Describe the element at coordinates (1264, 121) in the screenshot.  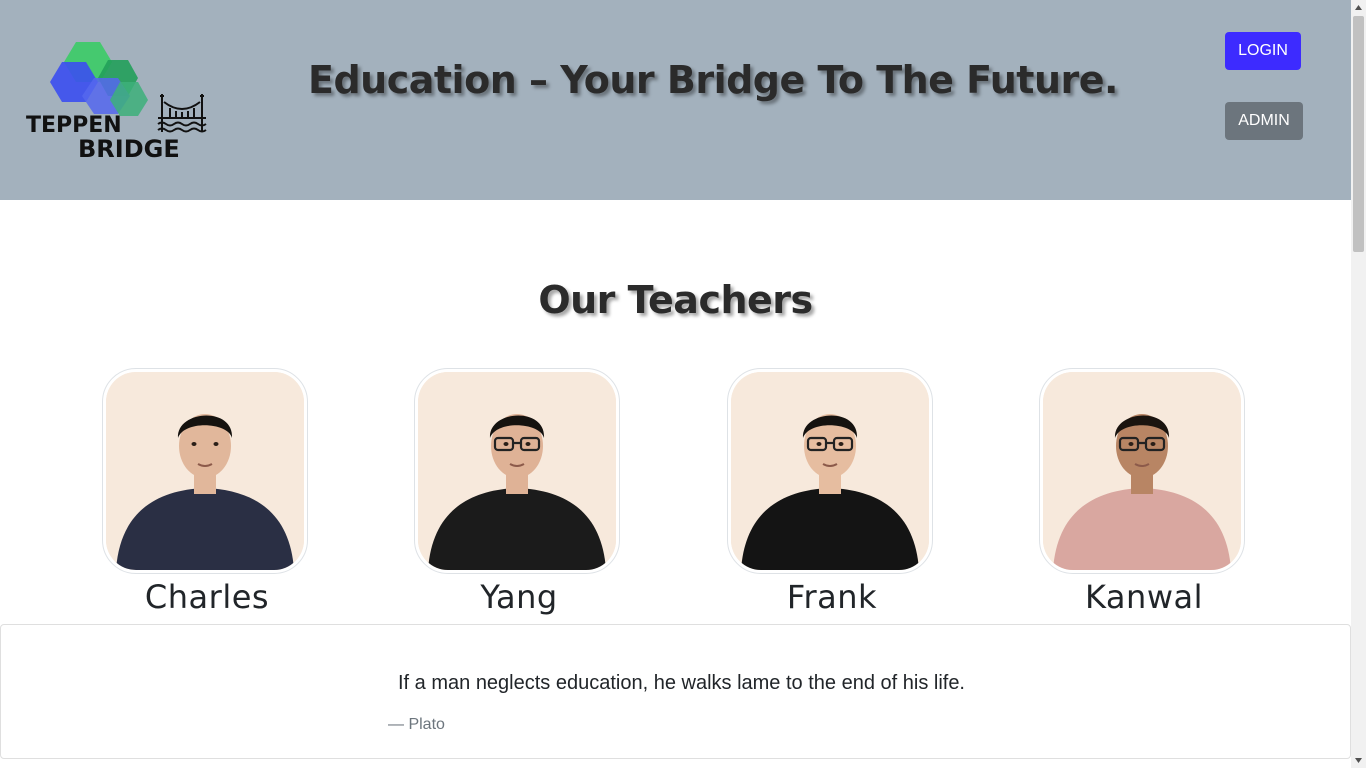
I see `admin-button: ADMIN` at that location.